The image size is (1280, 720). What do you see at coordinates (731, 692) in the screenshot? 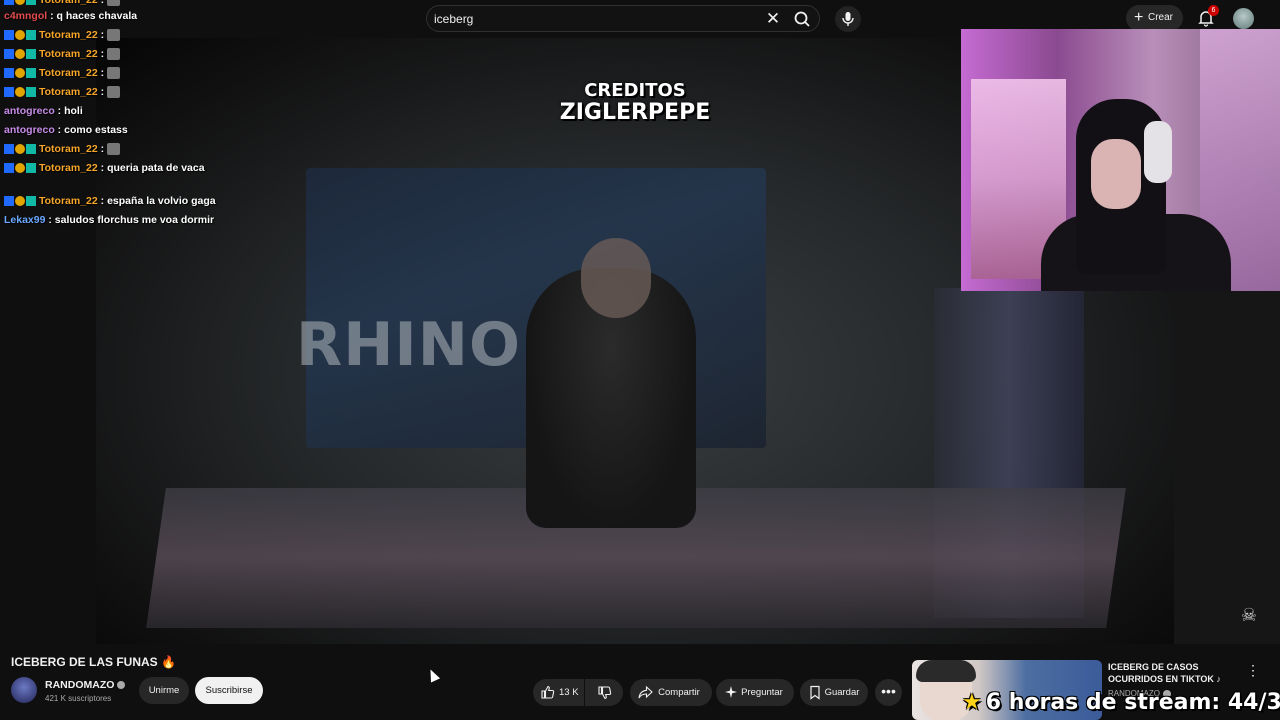
I see `sparkle-icon` at bounding box center [731, 692].